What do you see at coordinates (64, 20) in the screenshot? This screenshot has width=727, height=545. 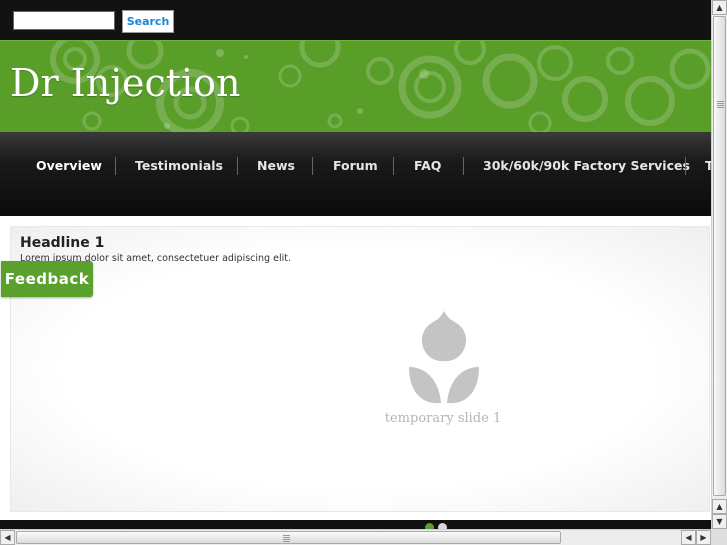 I see `search-input` at bounding box center [64, 20].